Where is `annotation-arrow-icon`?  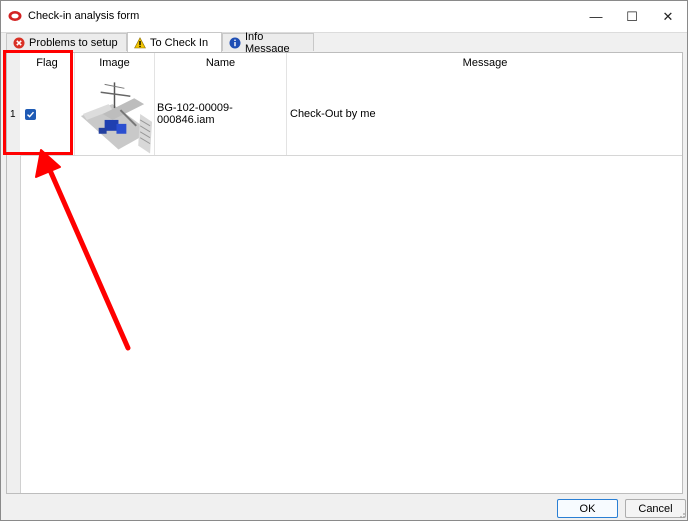
annotation-arrow-icon is located at coordinates (83, 250).